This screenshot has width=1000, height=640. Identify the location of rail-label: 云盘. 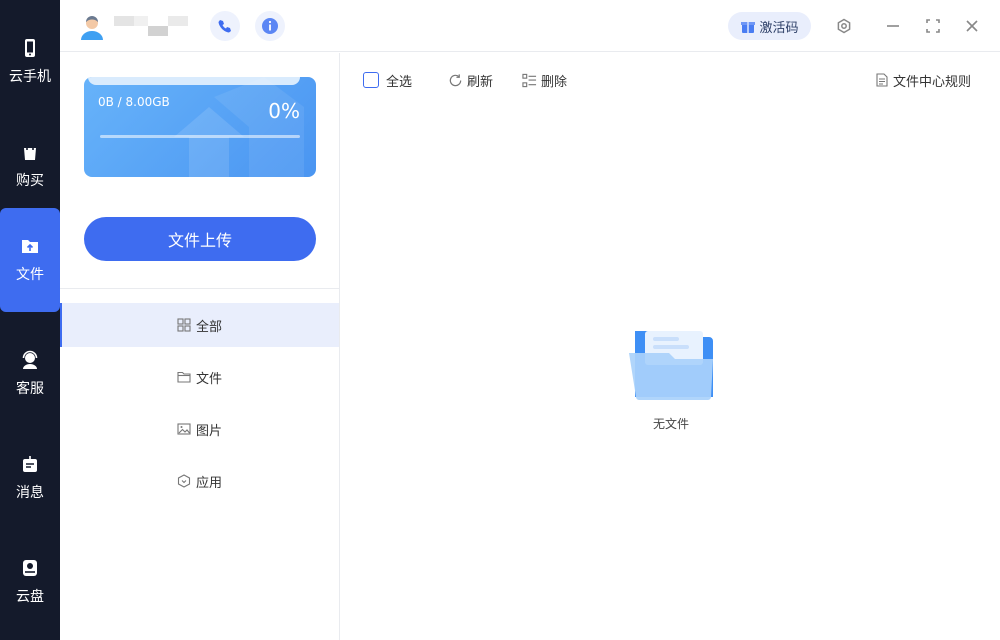
(30, 597).